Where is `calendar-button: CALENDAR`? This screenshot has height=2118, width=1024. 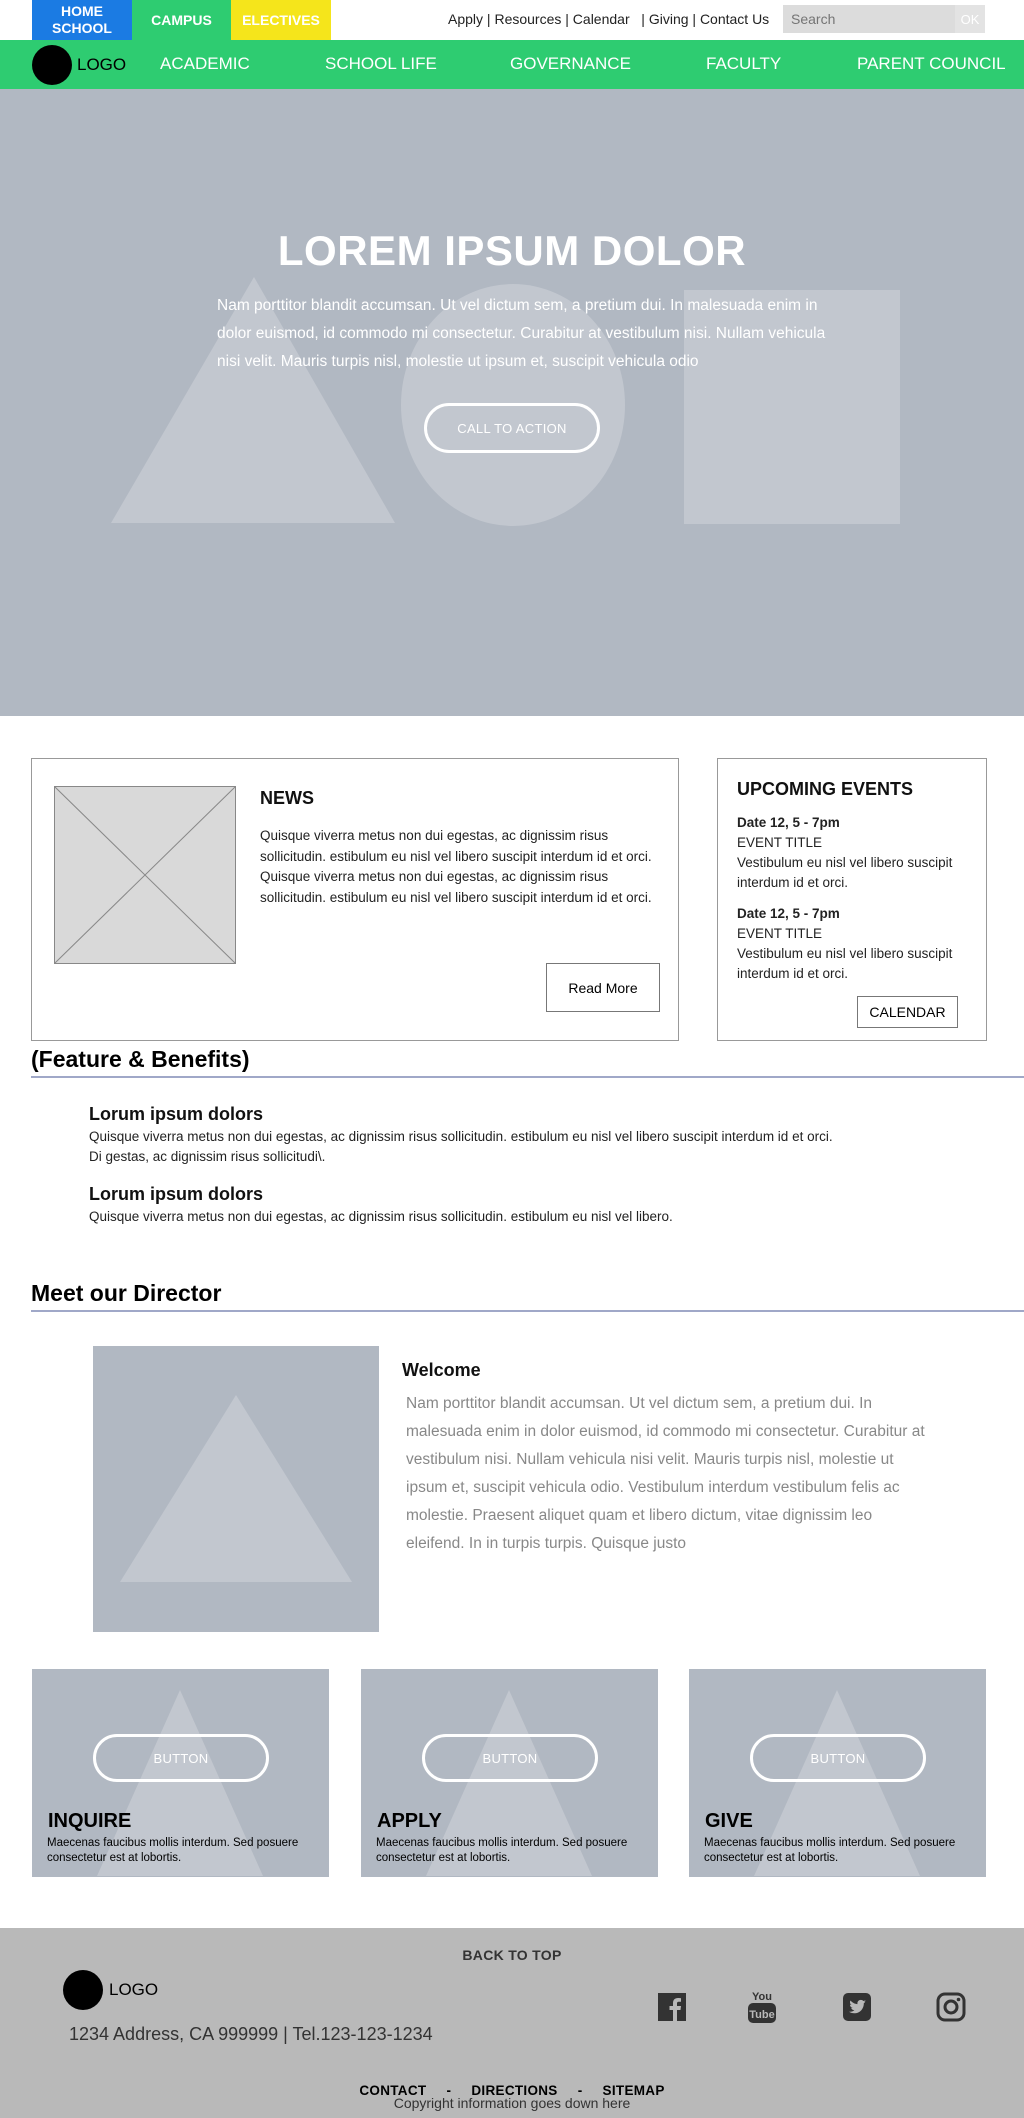
calendar-button: CALENDAR is located at coordinates (907, 1012).